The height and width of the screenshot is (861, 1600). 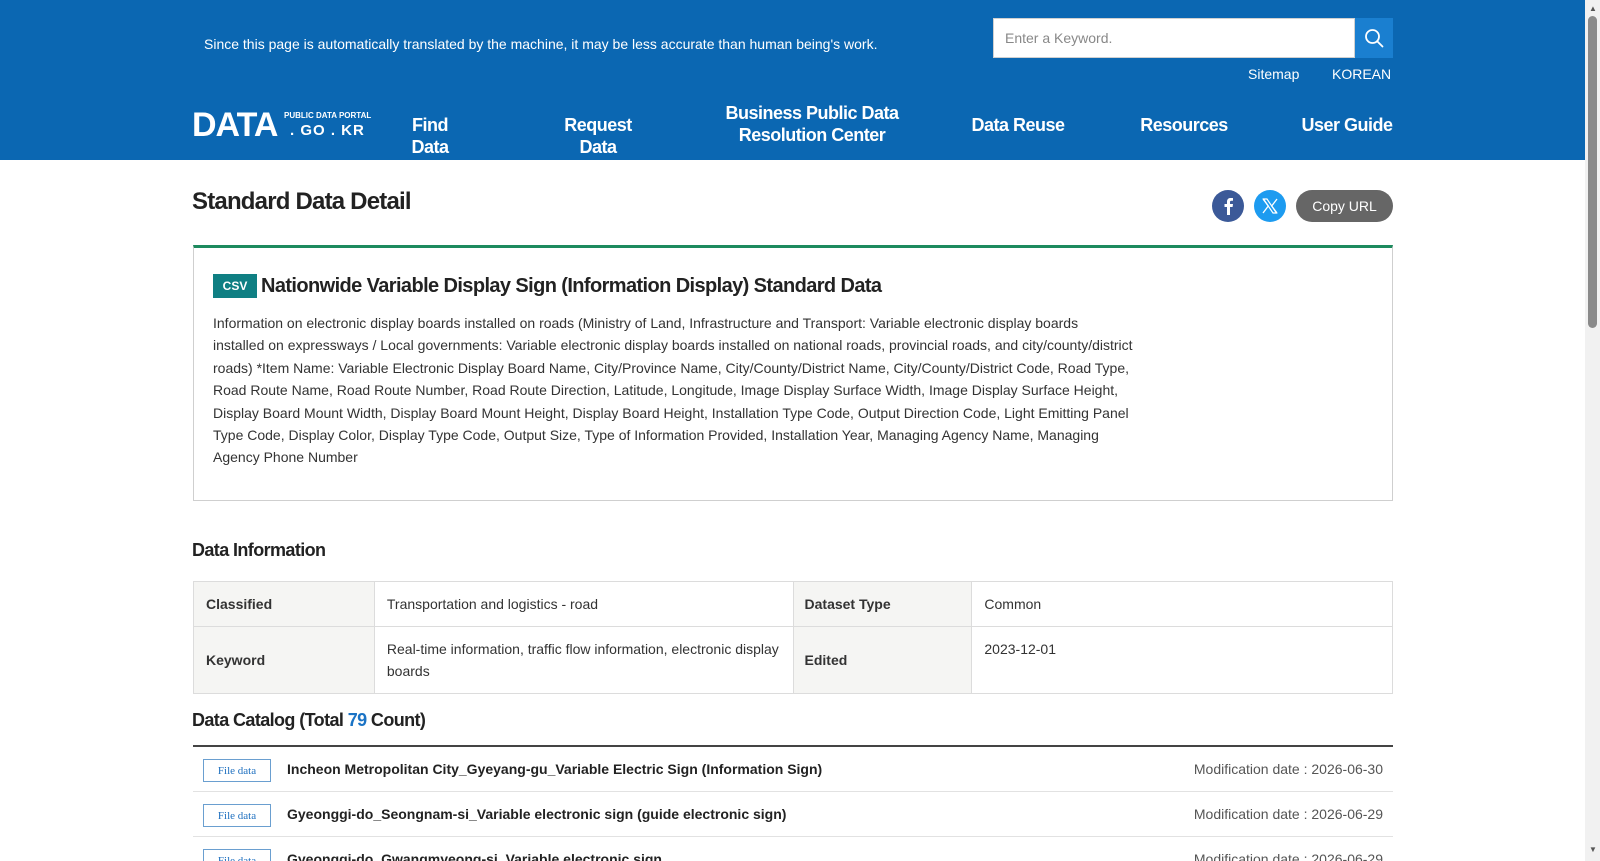 I want to click on nav-request-data: Request Data, so click(x=598, y=136).